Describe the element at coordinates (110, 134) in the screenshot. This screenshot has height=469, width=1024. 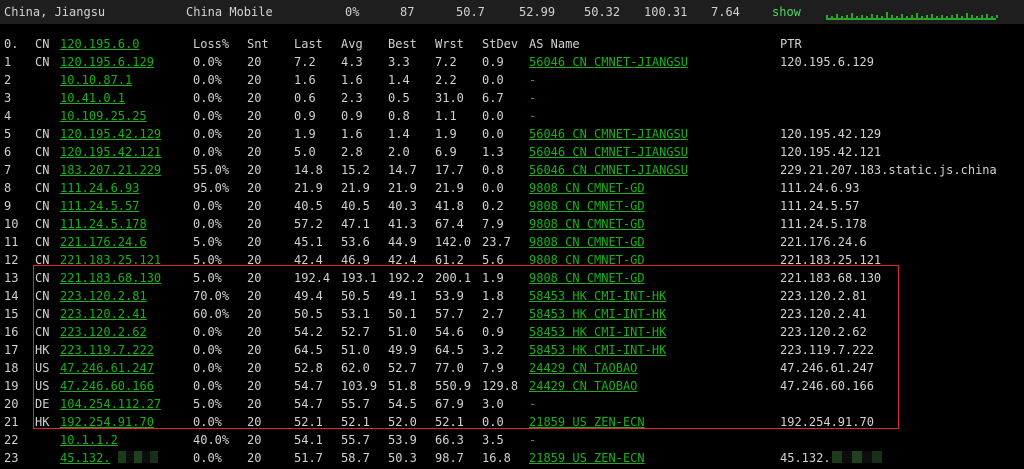
I see `cell-ip: 120.195.42.129` at that location.